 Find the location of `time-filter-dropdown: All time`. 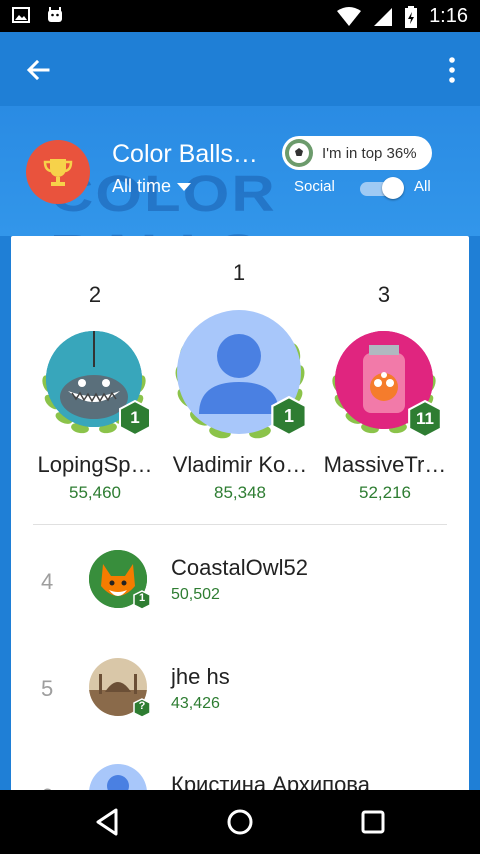

time-filter-dropdown: All time is located at coordinates (152, 186).